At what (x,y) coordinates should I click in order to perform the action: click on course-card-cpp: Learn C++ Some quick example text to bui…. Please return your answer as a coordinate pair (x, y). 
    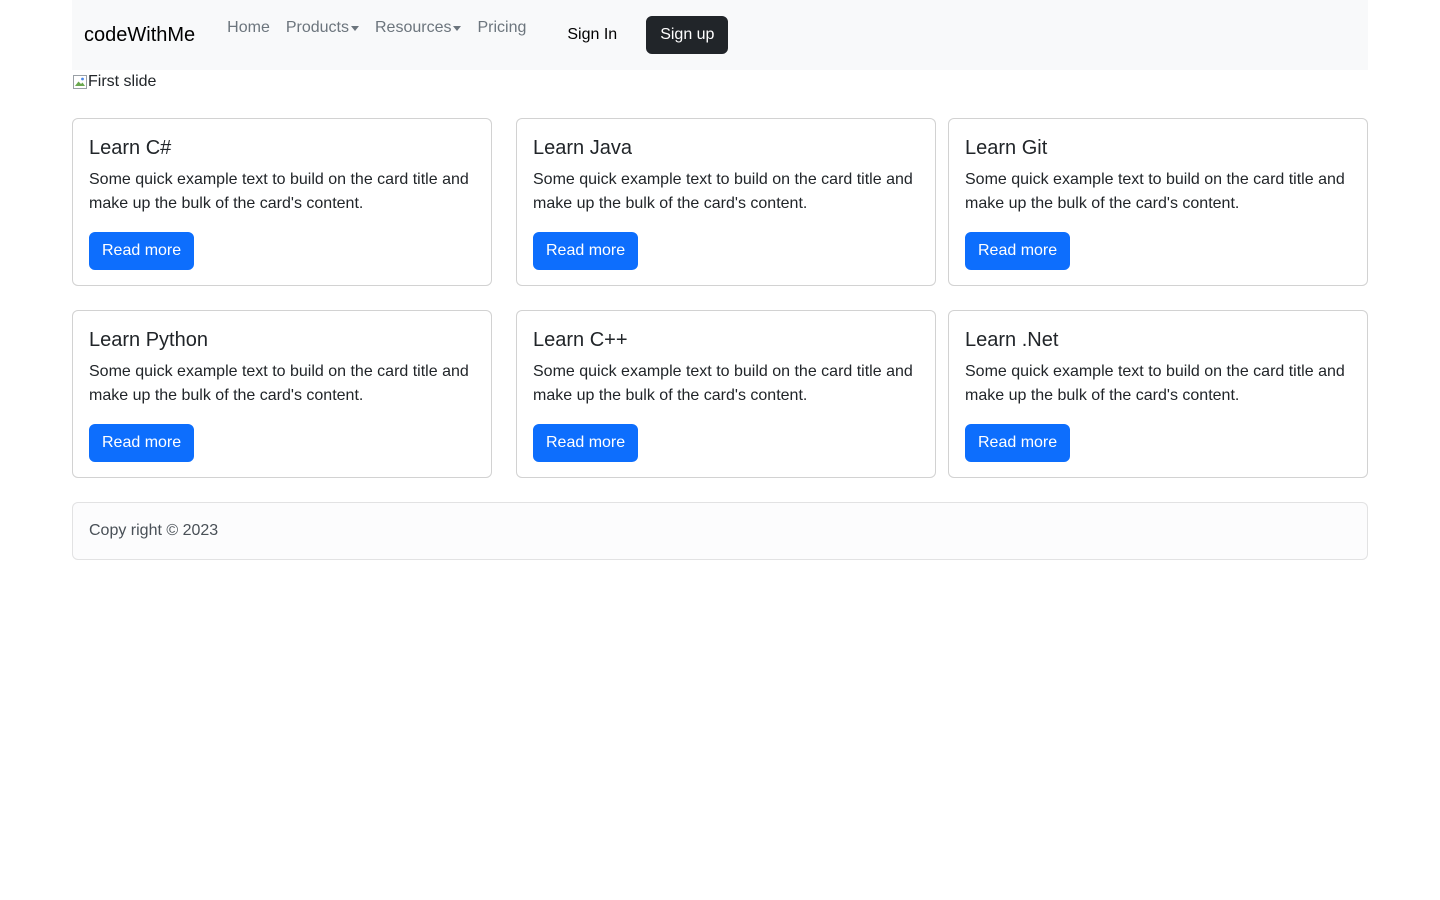
    Looking at the image, I should click on (726, 394).